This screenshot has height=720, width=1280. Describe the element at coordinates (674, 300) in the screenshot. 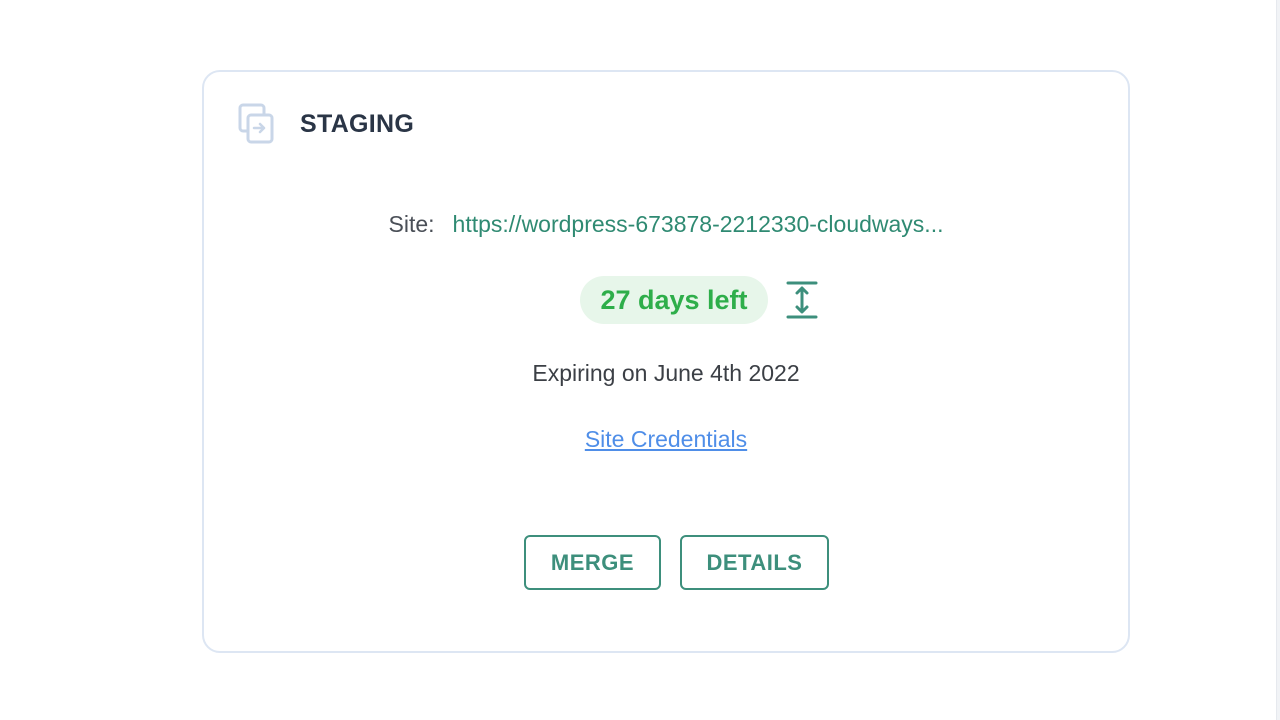

I see `days-left-badge: 27 days left` at that location.